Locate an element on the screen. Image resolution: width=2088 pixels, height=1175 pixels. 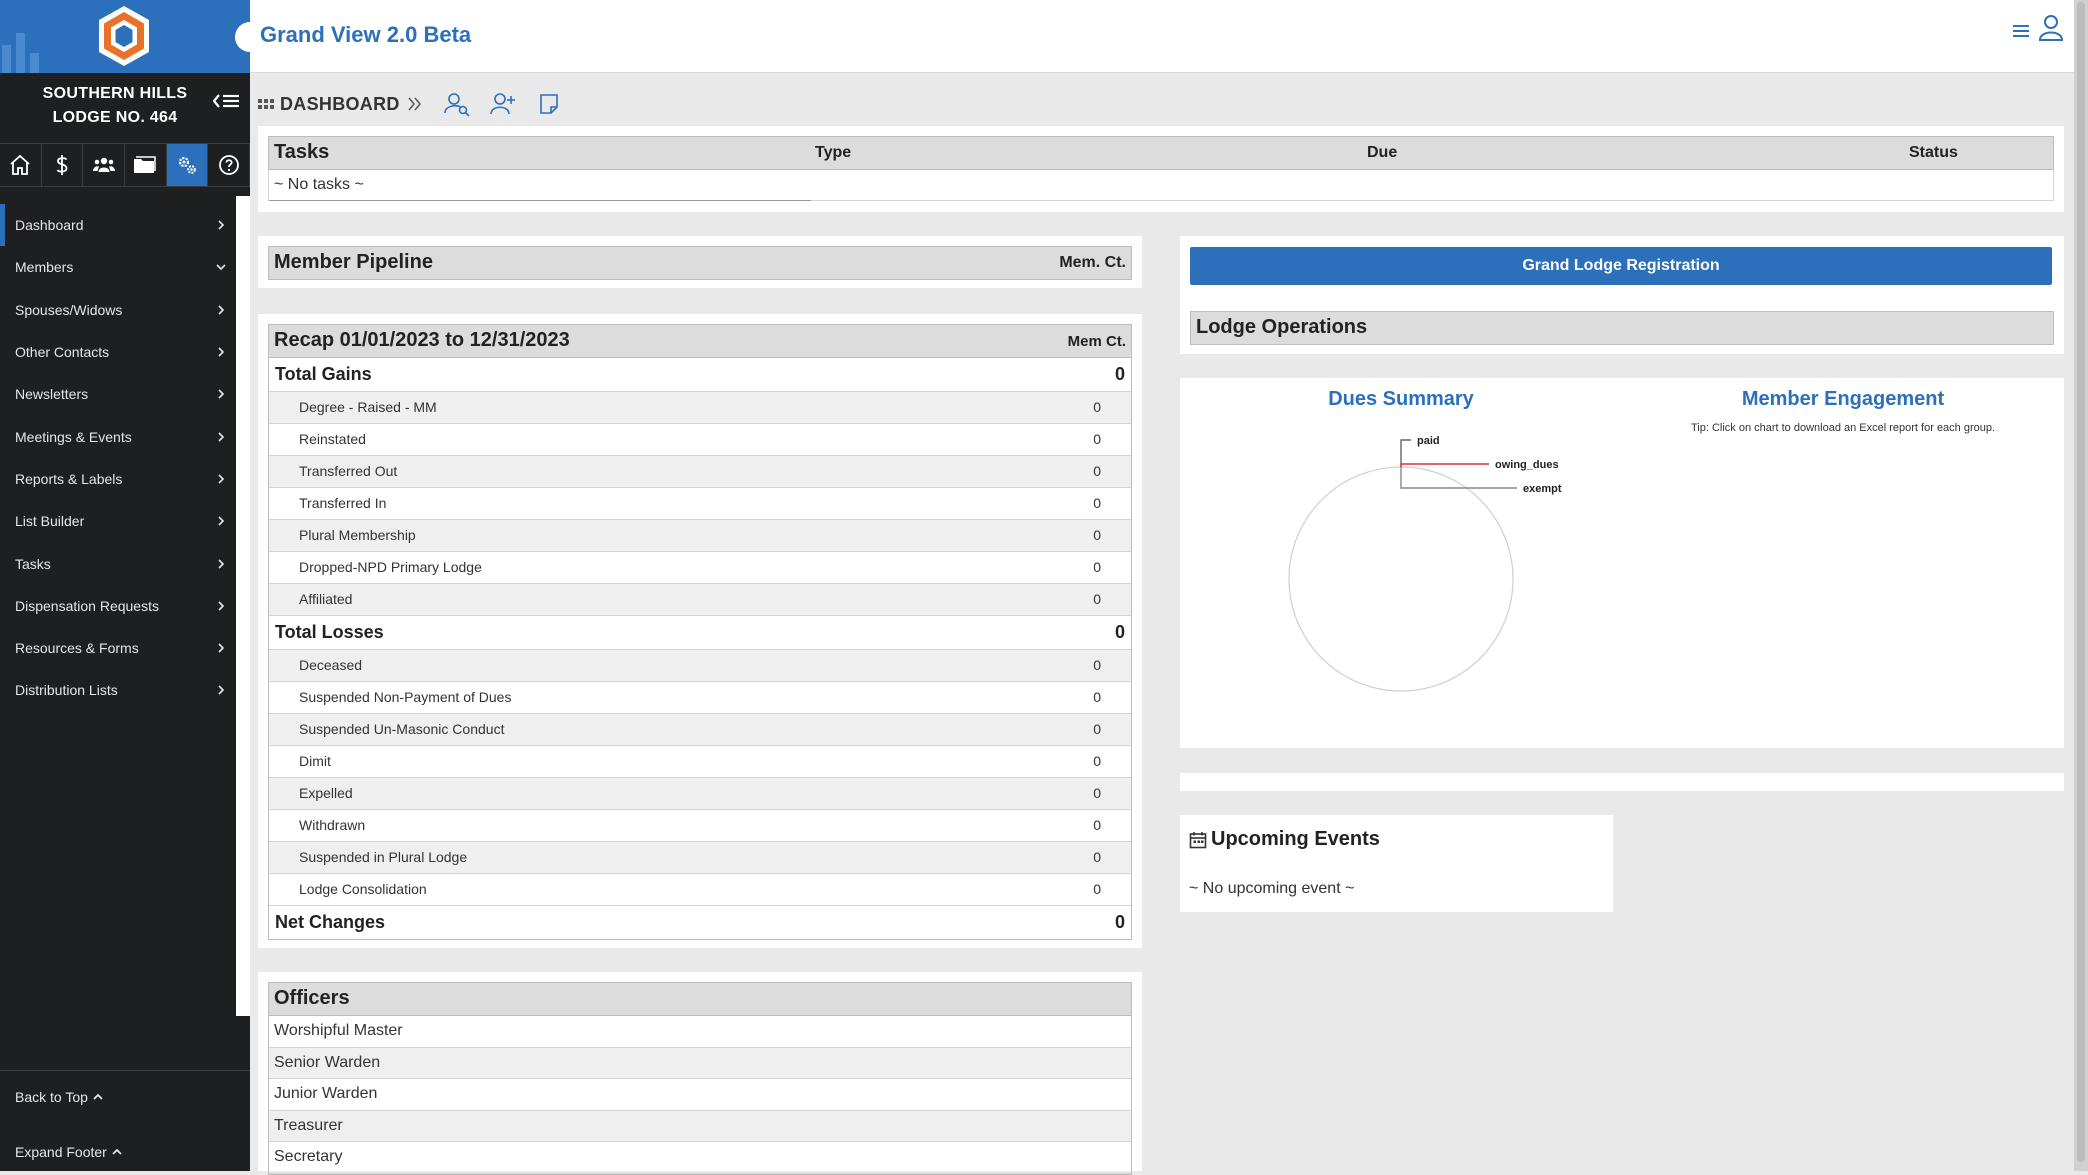
help-icon is located at coordinates (228, 165).